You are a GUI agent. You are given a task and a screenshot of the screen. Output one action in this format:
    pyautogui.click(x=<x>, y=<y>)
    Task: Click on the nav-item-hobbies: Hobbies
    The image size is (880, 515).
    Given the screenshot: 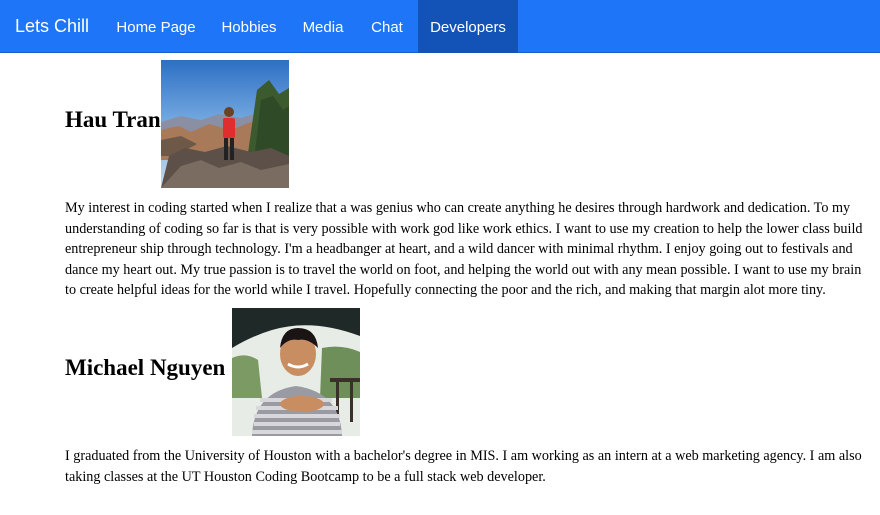 What is the action you would take?
    pyautogui.click(x=249, y=26)
    